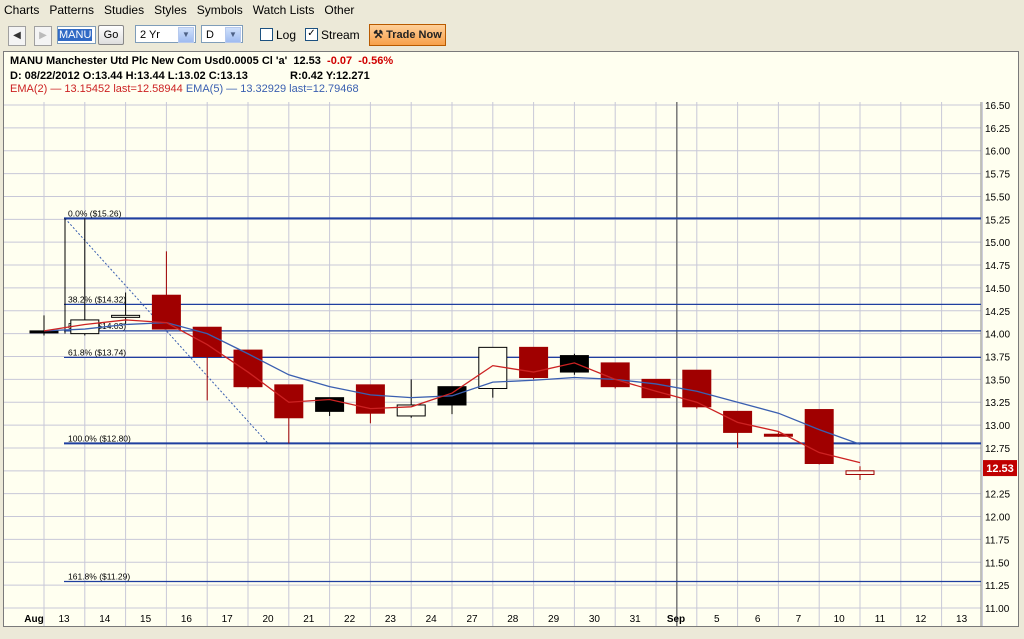 Image resolution: width=1024 pixels, height=639 pixels. I want to click on menu-styles: Styles, so click(171, 10).